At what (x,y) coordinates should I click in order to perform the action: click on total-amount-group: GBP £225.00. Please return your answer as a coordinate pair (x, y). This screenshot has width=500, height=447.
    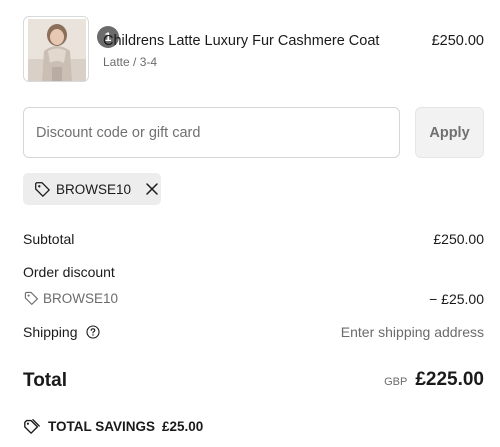
    Looking at the image, I should click on (434, 380).